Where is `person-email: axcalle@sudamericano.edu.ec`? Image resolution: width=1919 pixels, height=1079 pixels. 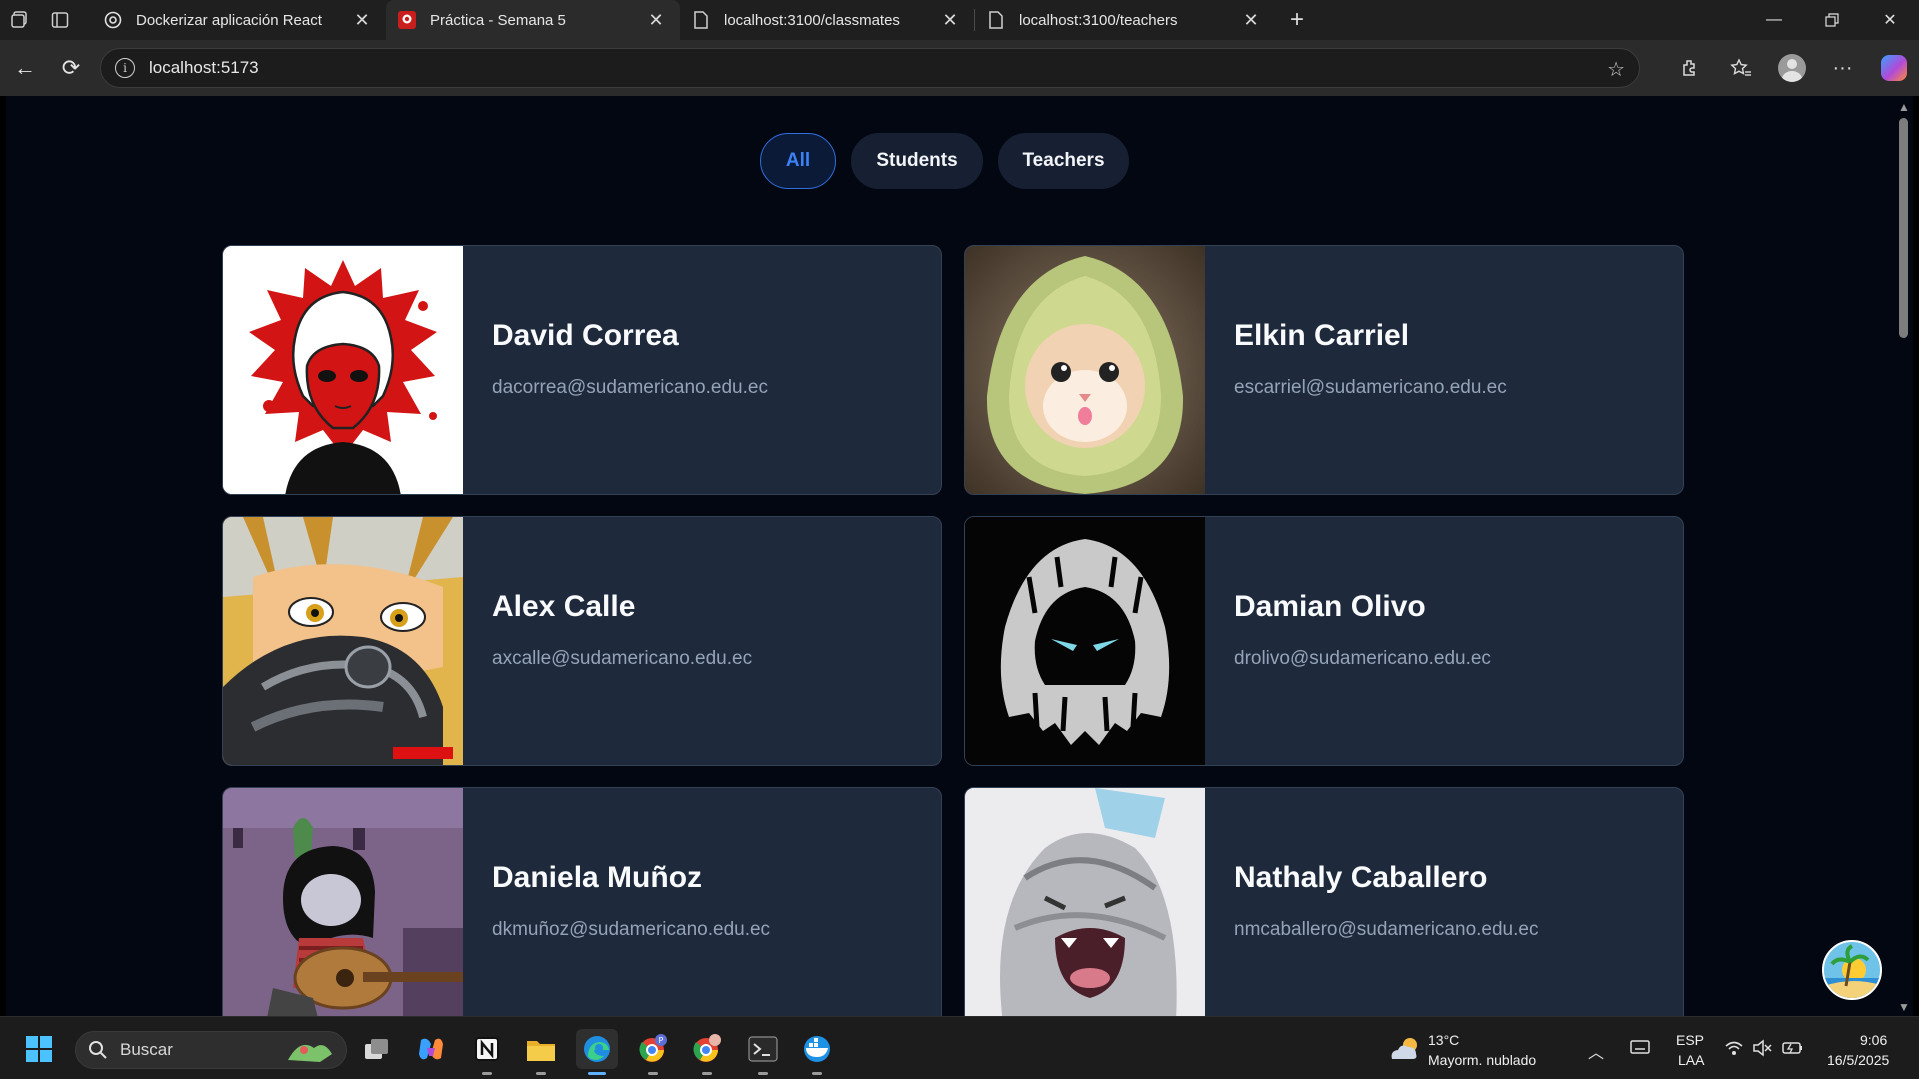
person-email: axcalle@sudamericano.edu.ec is located at coordinates (622, 658).